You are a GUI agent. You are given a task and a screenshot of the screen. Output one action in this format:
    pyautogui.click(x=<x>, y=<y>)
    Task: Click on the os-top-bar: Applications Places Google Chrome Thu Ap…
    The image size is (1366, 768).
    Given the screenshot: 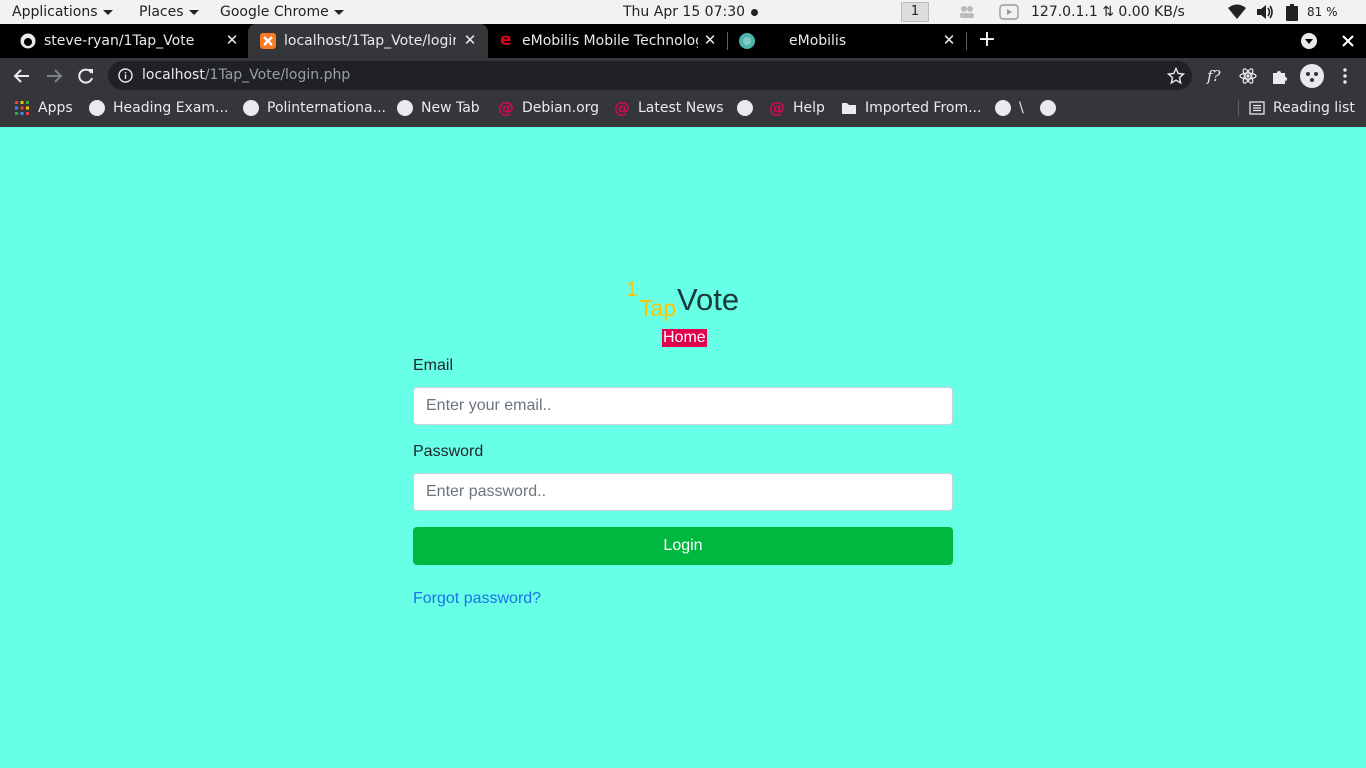 What is the action you would take?
    pyautogui.click(x=683, y=12)
    